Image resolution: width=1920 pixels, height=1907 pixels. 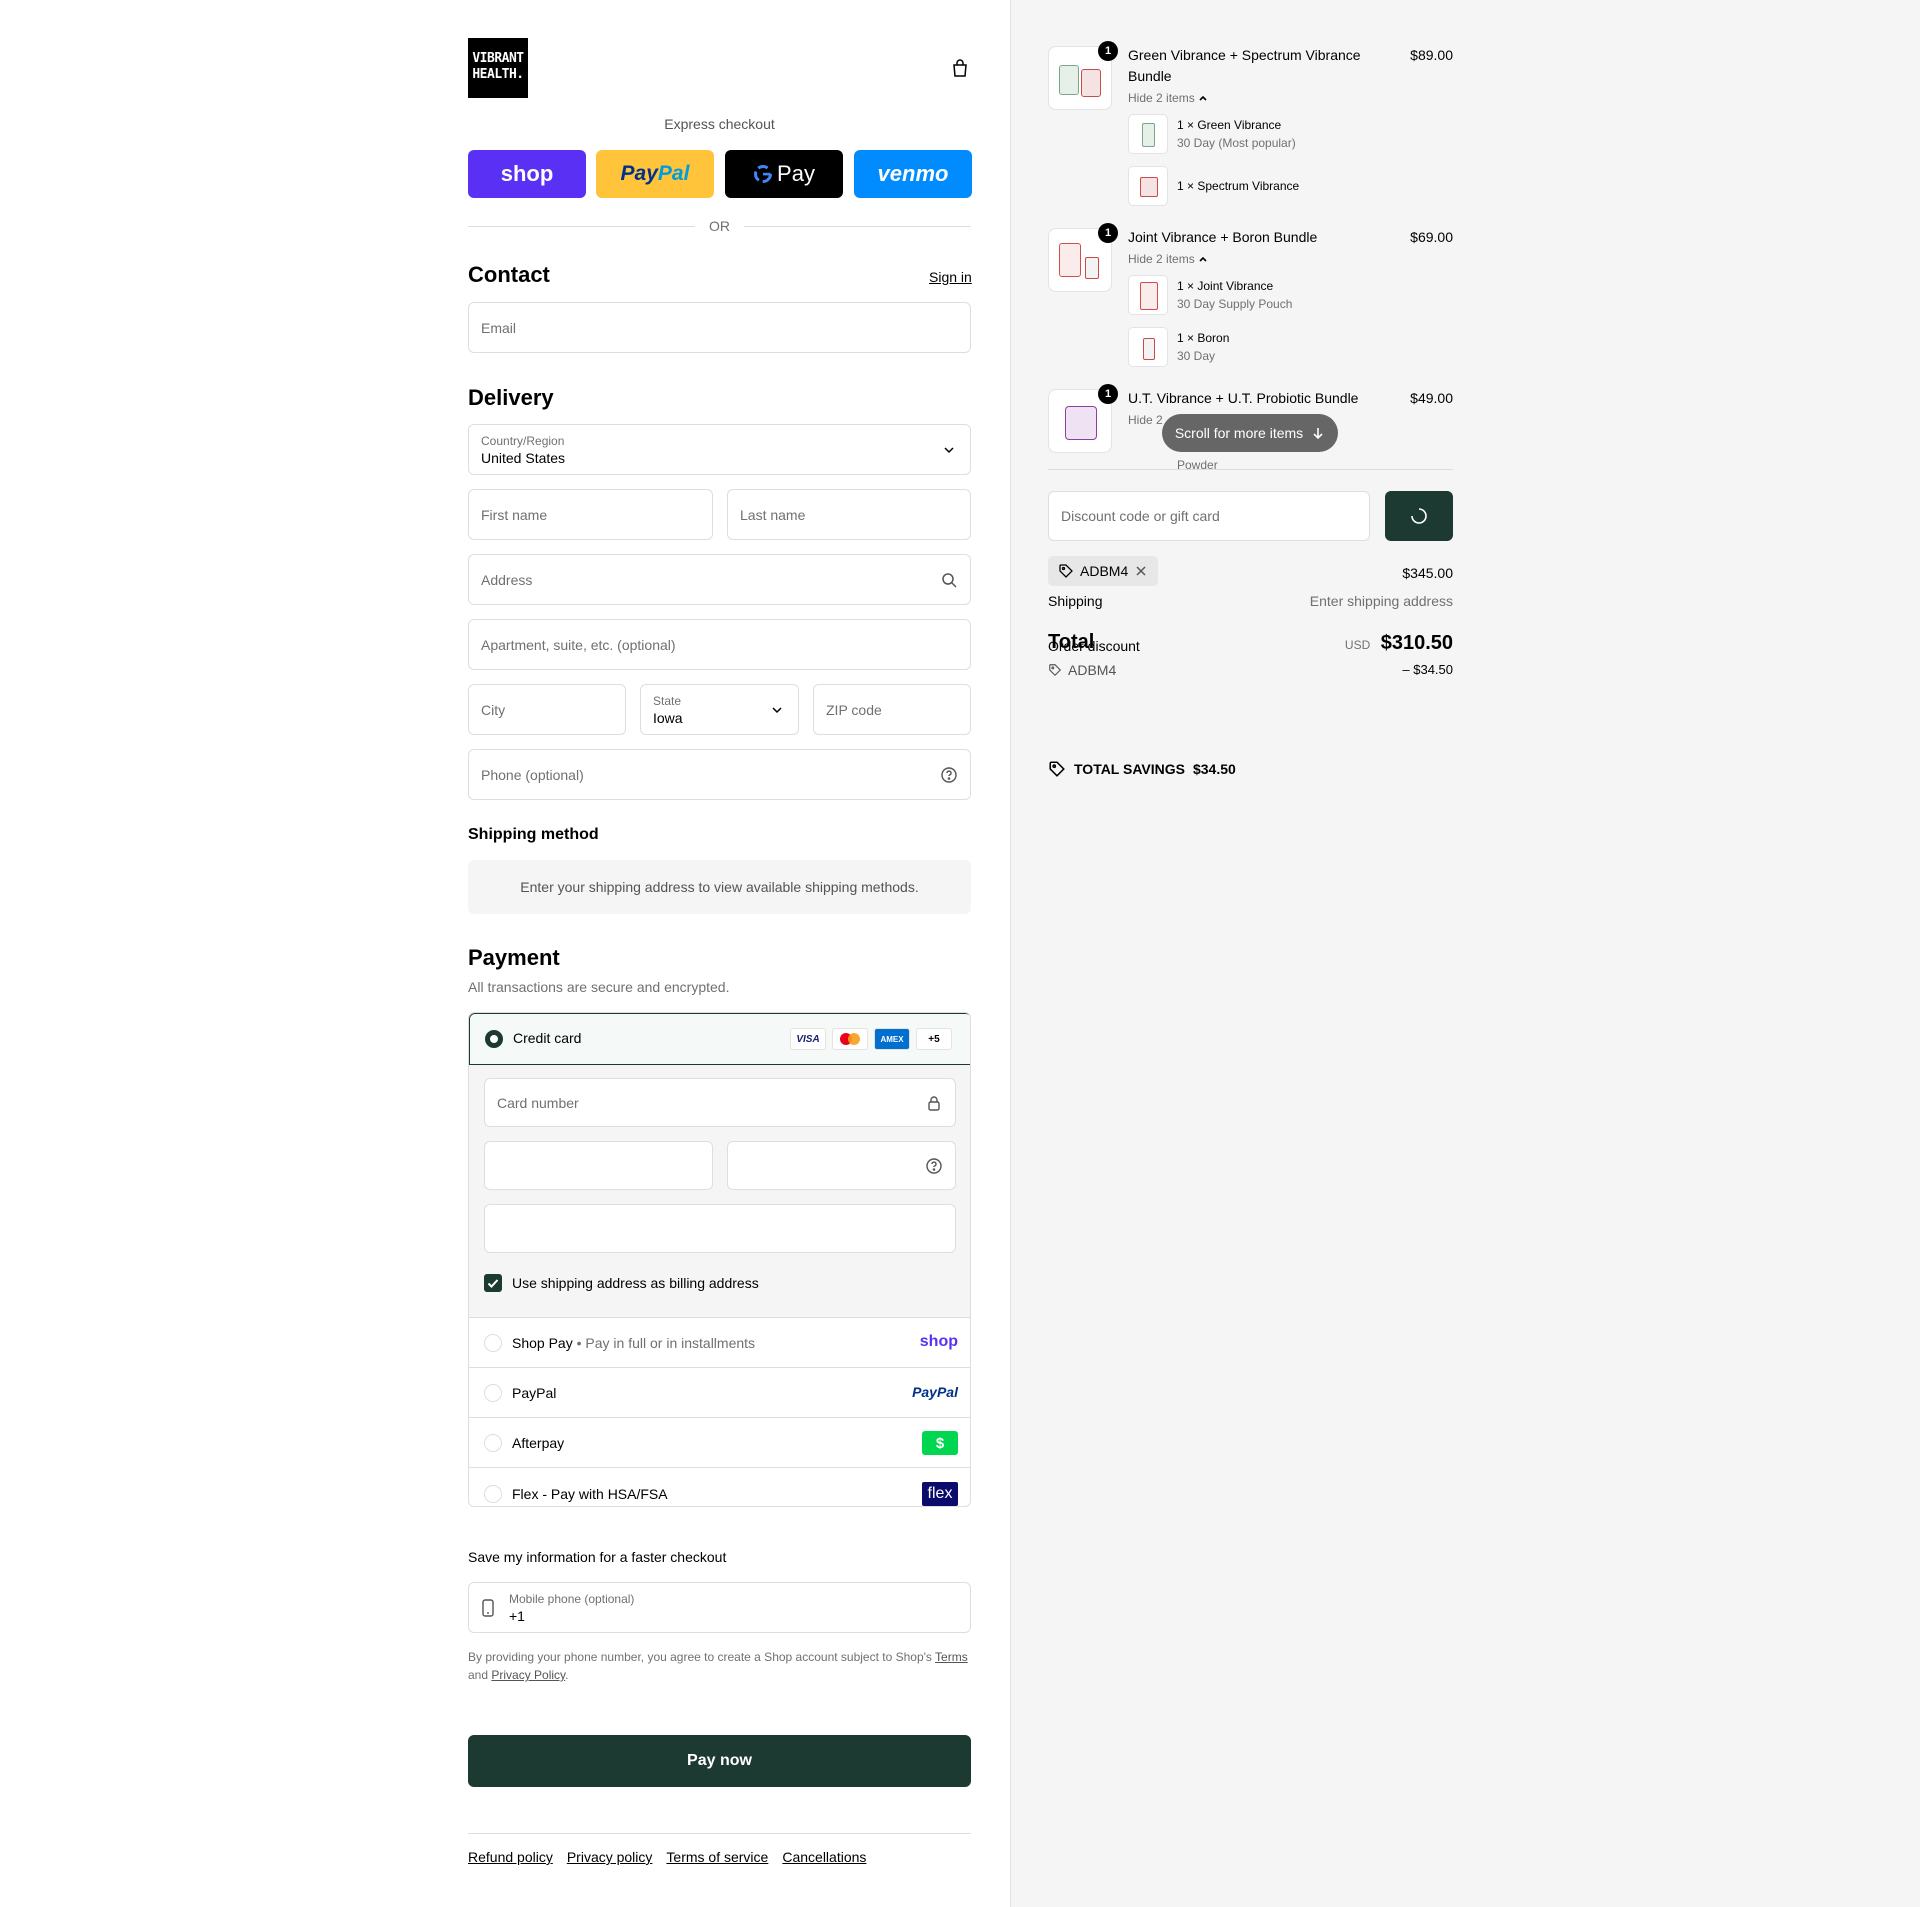 I want to click on line-item-title: U.T. Vibrance + U.T. Probiotic Bundle, so click(x=1243, y=398).